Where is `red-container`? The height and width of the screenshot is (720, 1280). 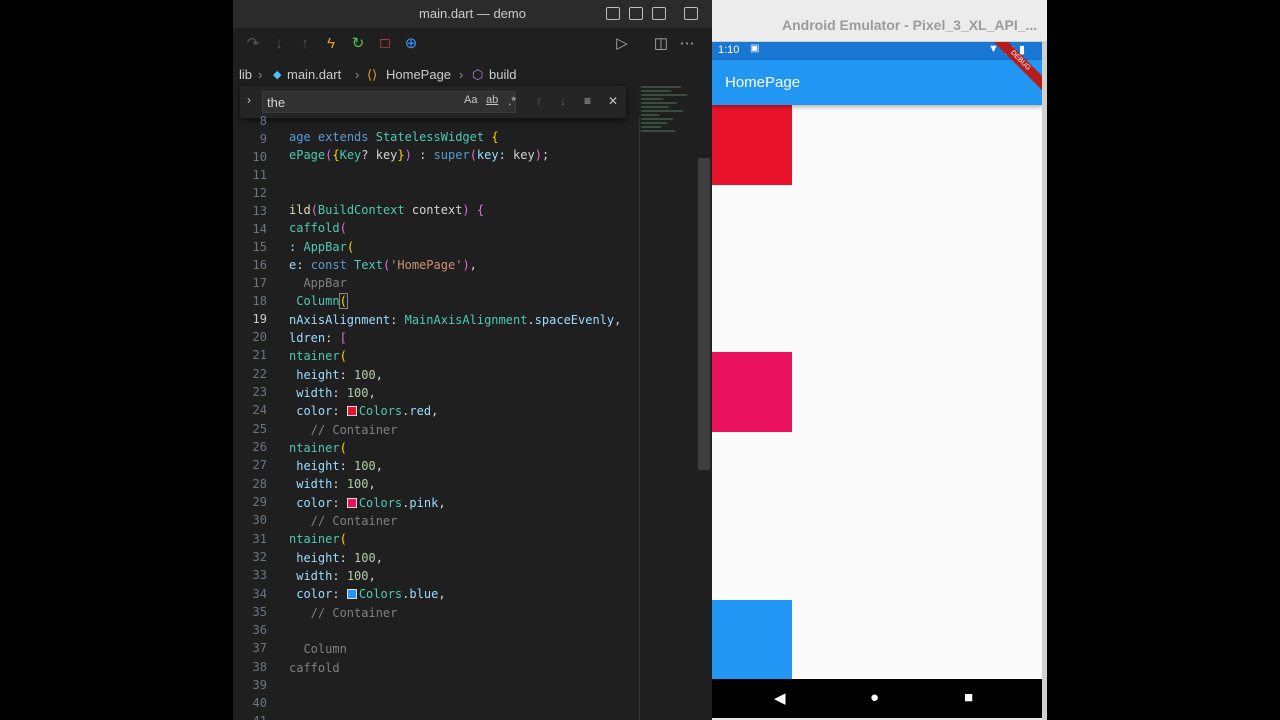 red-container is located at coordinates (752, 145).